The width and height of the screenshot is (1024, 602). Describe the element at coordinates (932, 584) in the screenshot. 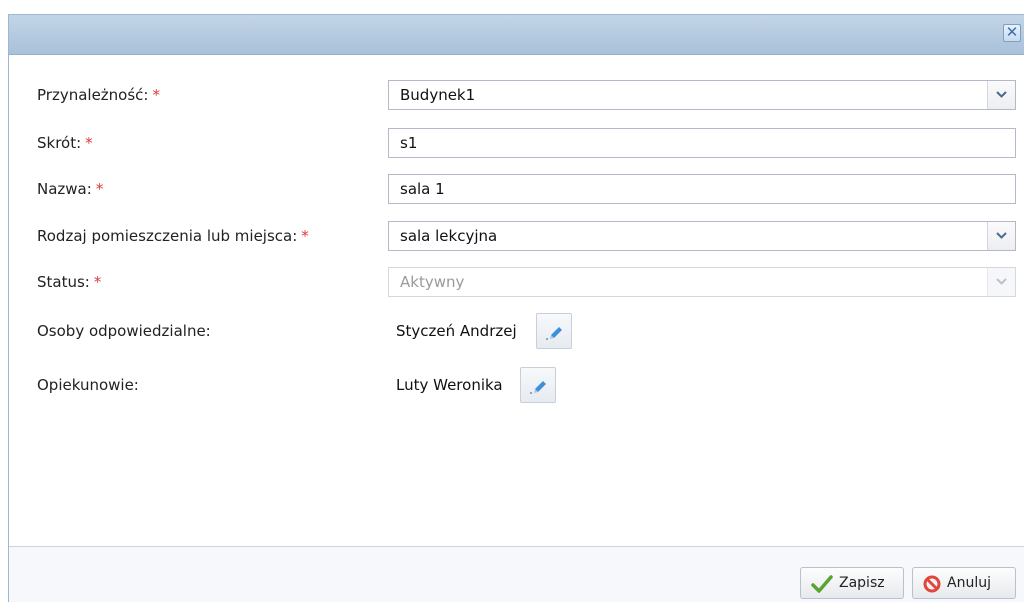

I see `cancel-icon` at that location.